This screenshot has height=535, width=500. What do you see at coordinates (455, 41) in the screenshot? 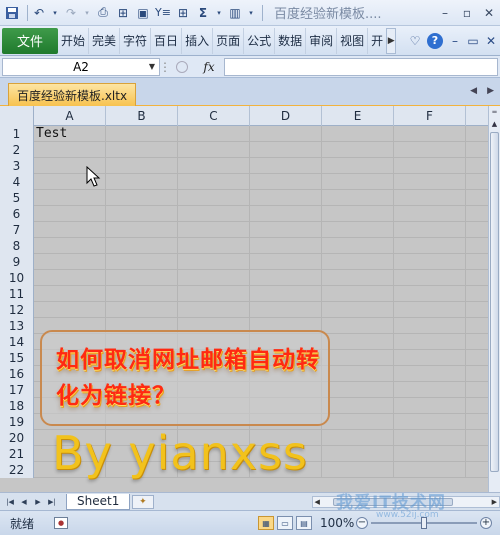
I see `workbook-minimize-button: –` at bounding box center [455, 41].